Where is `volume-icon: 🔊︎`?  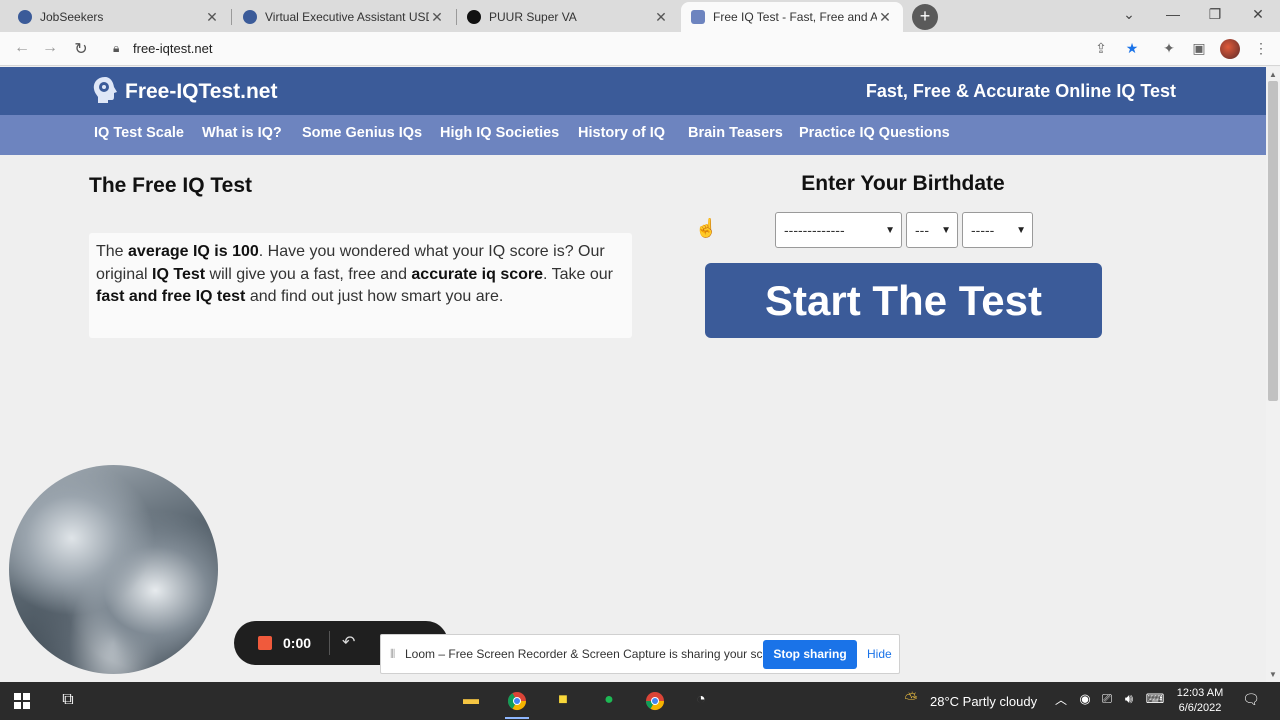
volume-icon: 🔊︎ is located at coordinates (1129, 701).